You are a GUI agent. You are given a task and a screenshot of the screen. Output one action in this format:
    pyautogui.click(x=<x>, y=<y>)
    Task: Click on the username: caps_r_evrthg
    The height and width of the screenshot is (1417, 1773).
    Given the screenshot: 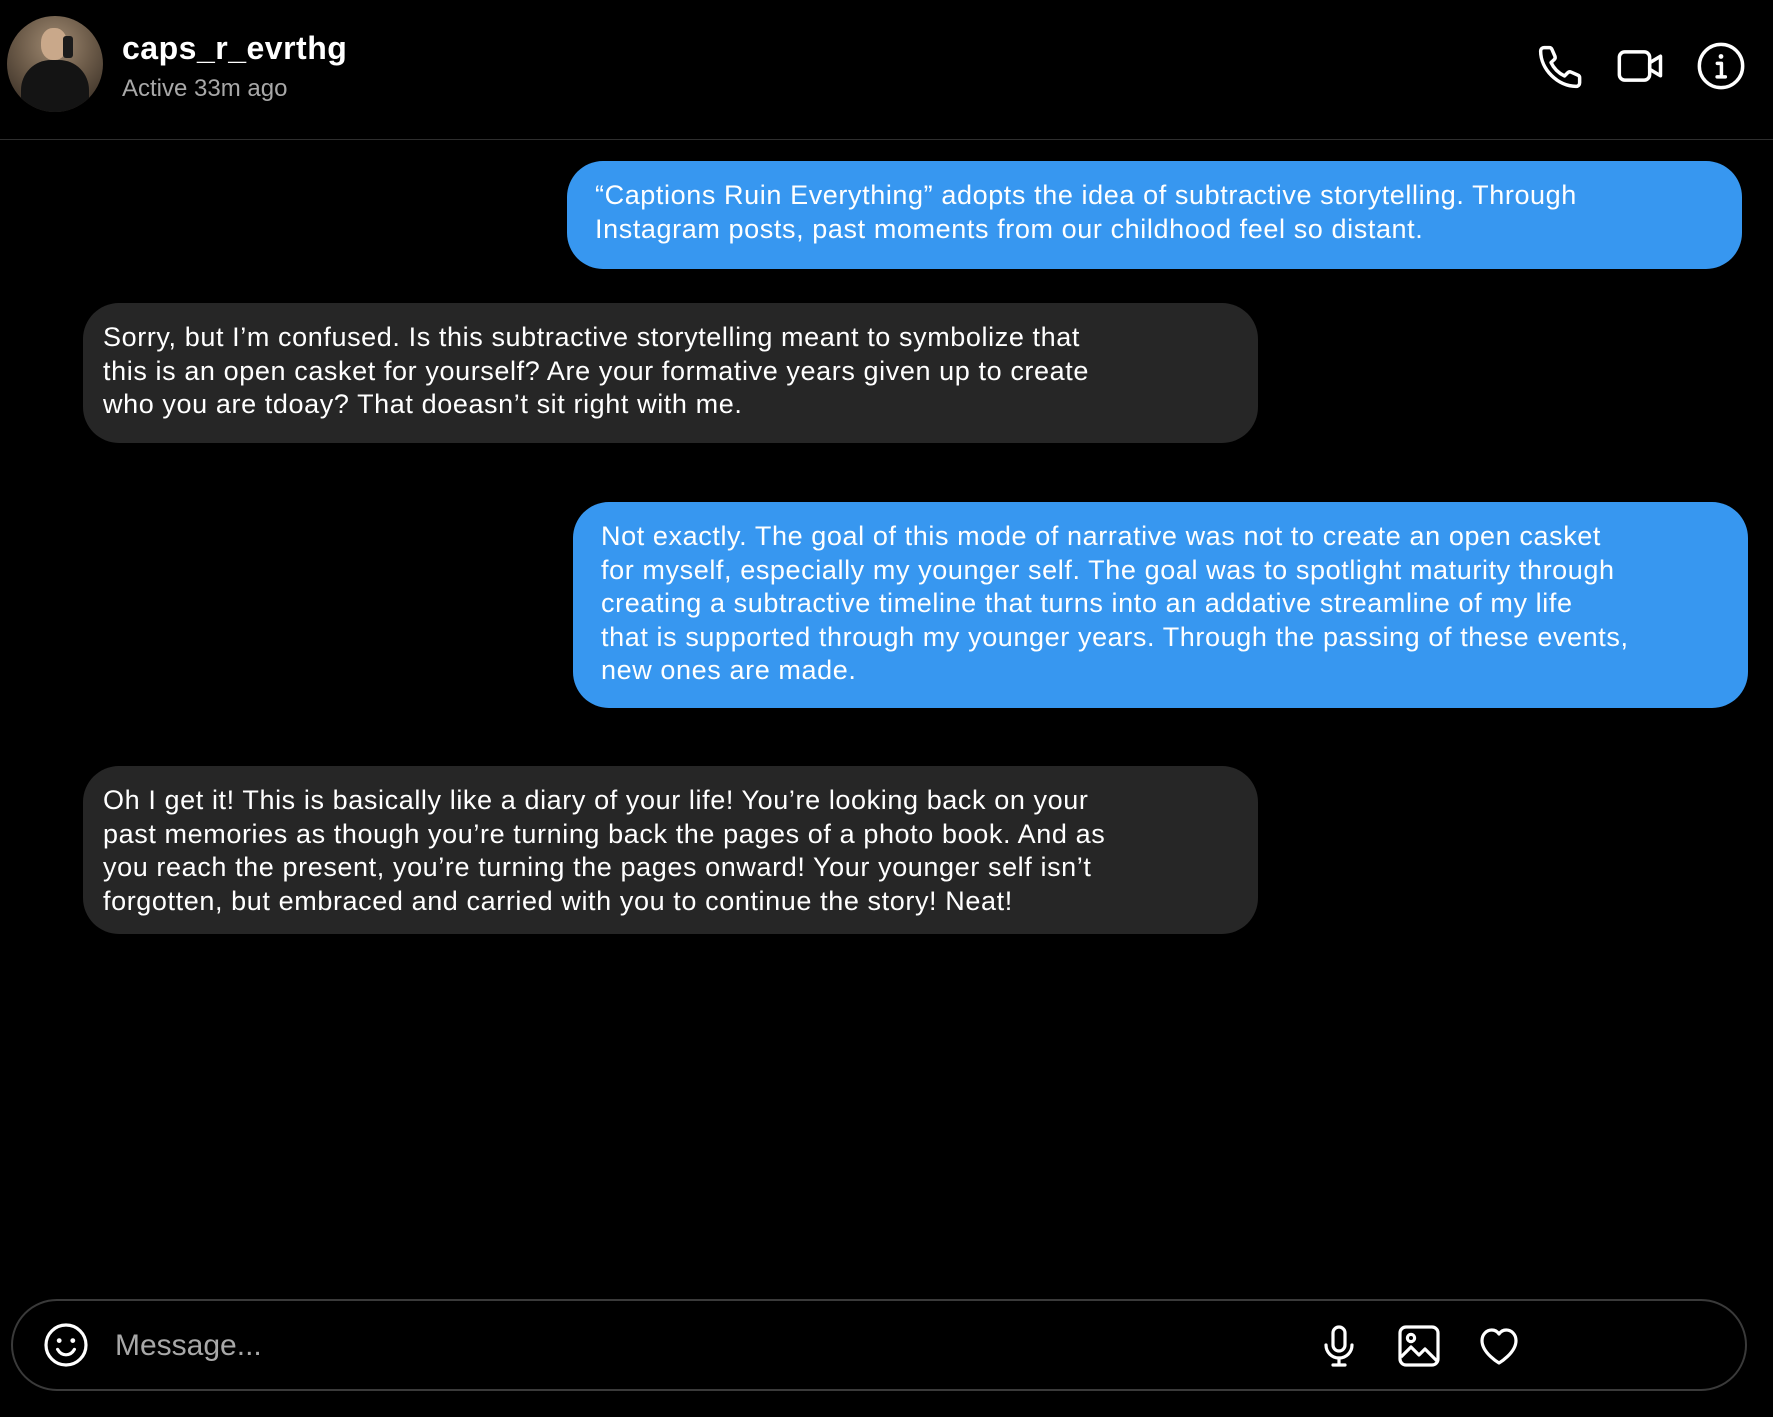 What is the action you would take?
    pyautogui.click(x=234, y=48)
    